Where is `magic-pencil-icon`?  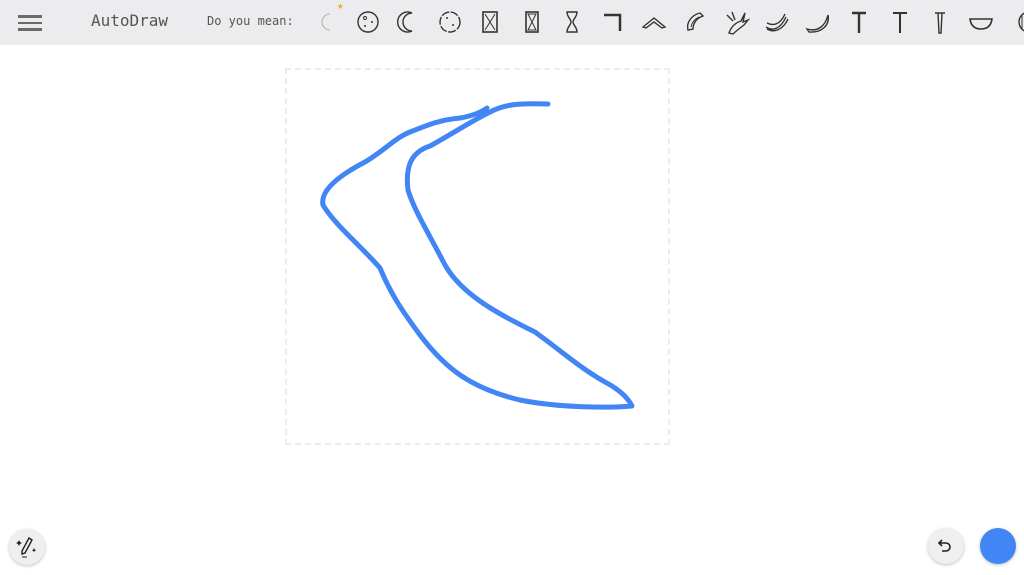
magic-pencil-icon is located at coordinates (26, 547).